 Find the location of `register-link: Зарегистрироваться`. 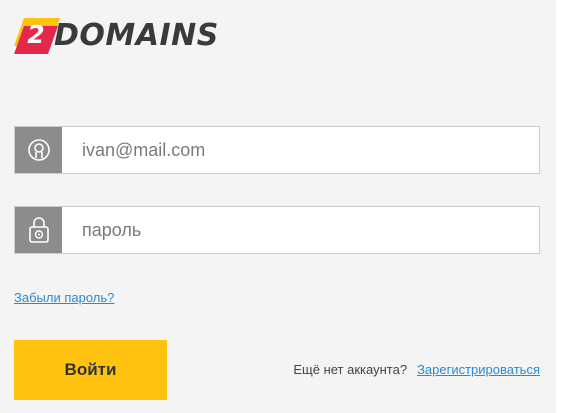

register-link: Зарегистрироваться is located at coordinates (478, 369).